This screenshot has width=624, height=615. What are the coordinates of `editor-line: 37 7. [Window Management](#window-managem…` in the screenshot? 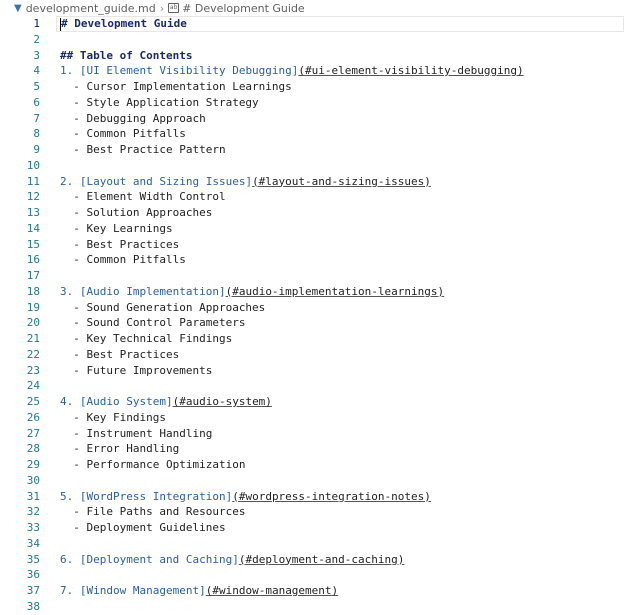 It's located at (312, 591).